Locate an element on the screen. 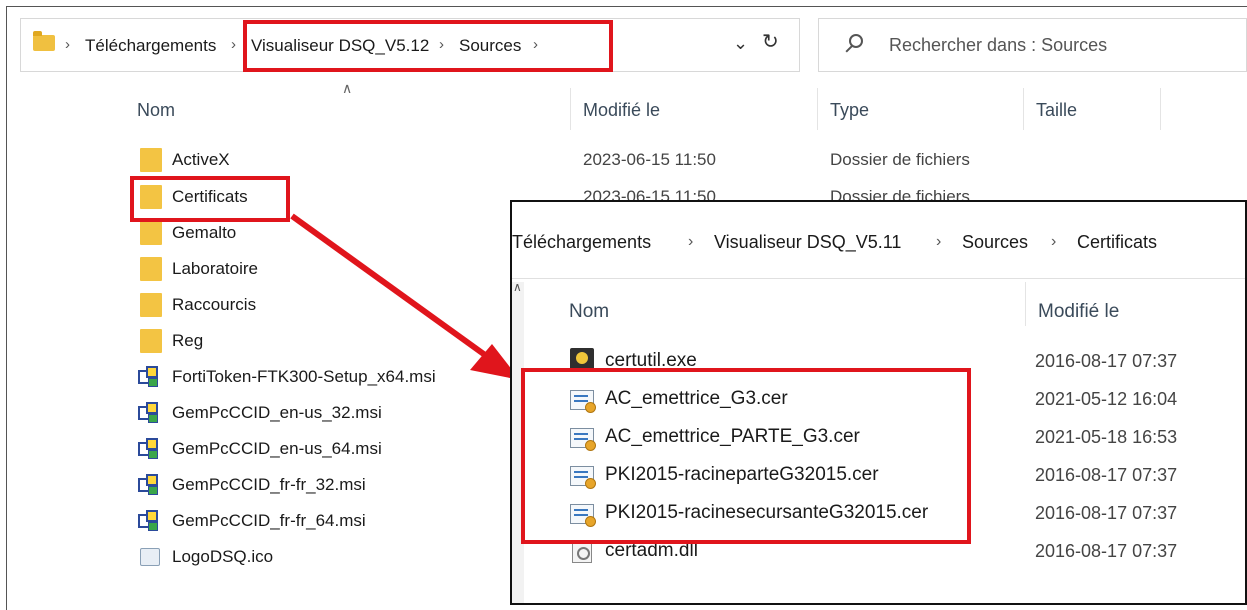 The height and width of the screenshot is (610, 1247). file-modified: 2021-05-18 16:53 is located at coordinates (1106, 437).